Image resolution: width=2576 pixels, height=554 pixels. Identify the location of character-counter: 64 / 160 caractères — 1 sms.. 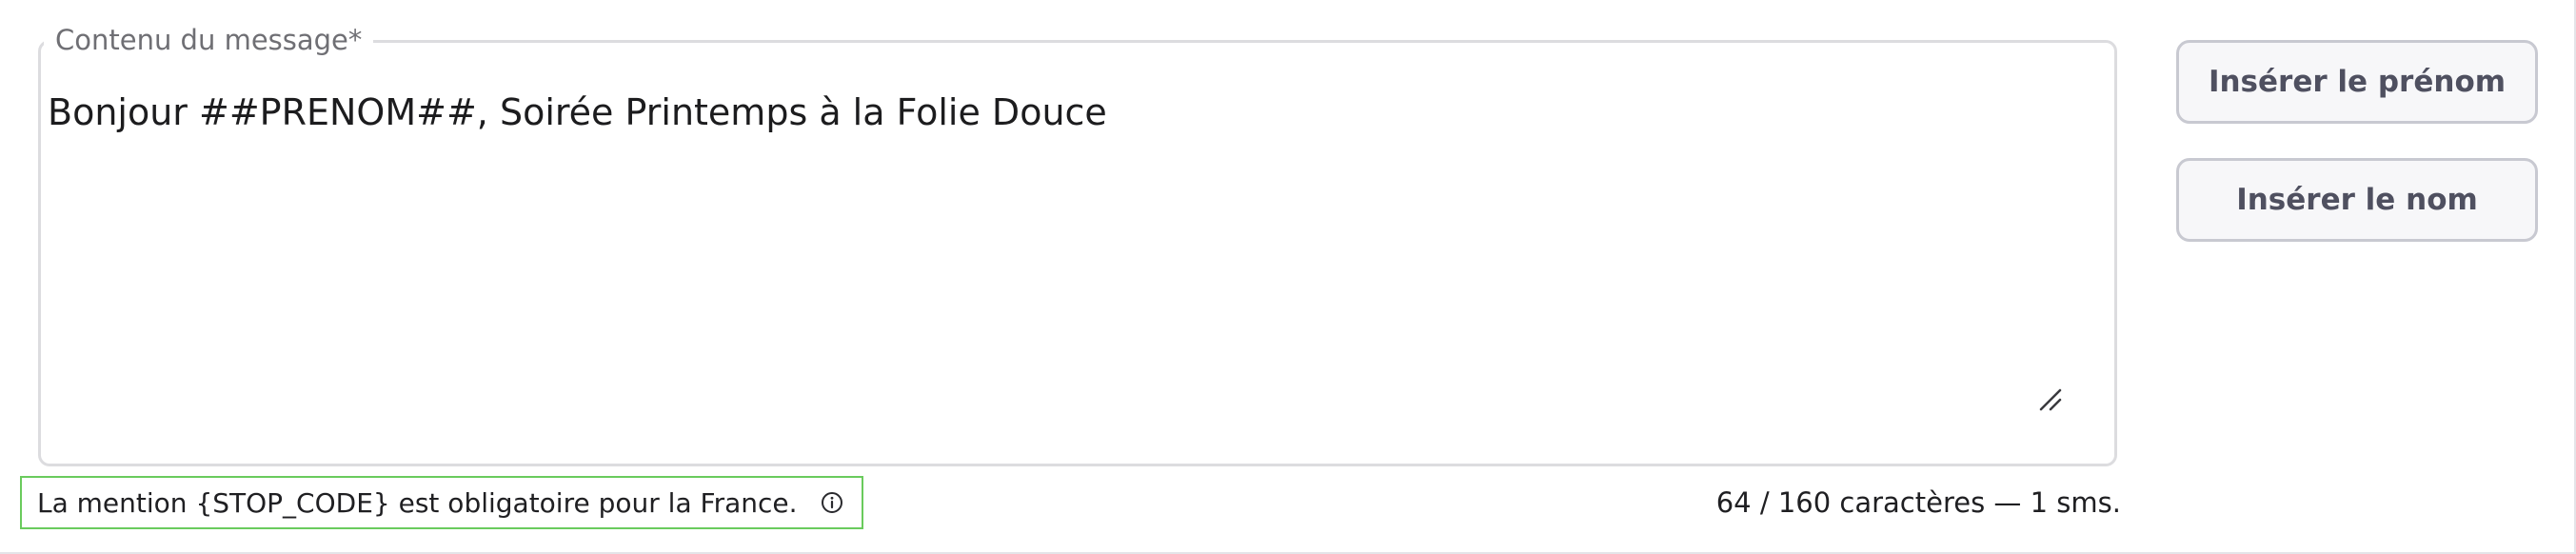
(1918, 502).